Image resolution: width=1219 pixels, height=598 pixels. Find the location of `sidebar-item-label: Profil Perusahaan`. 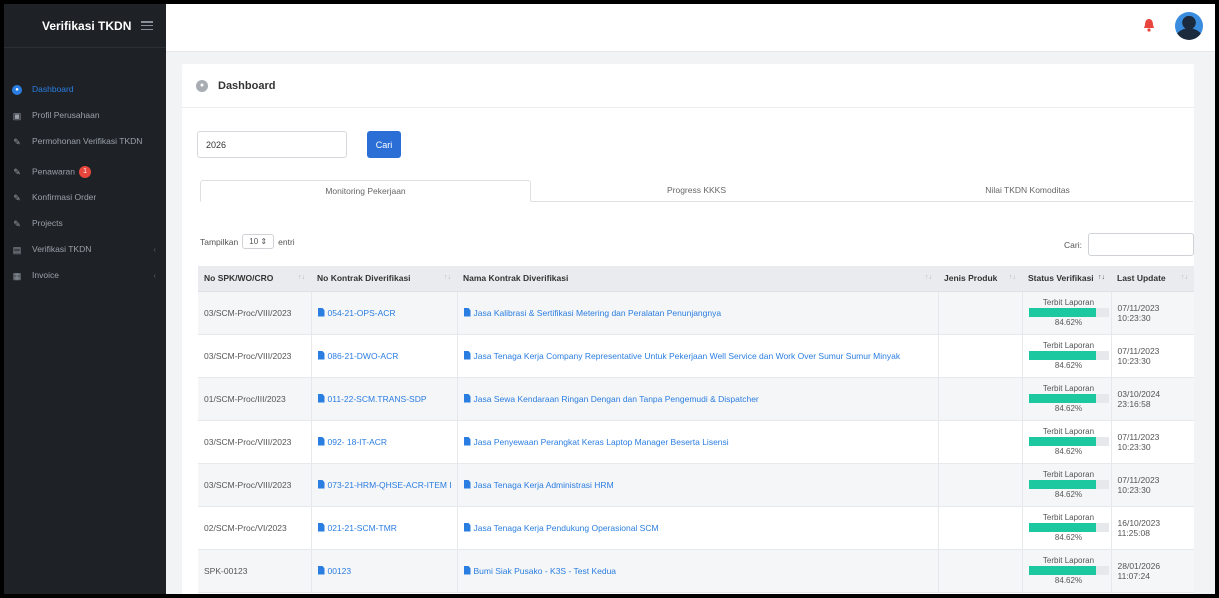

sidebar-item-label: Profil Perusahaan is located at coordinates (66, 115).